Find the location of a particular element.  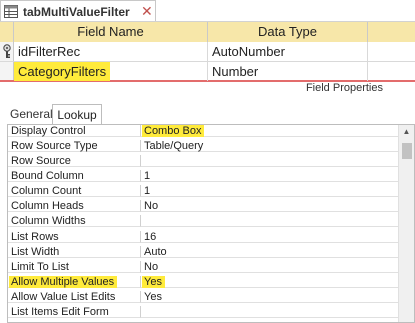

property-row-column-heads: Column Heads No is located at coordinates (203, 206).